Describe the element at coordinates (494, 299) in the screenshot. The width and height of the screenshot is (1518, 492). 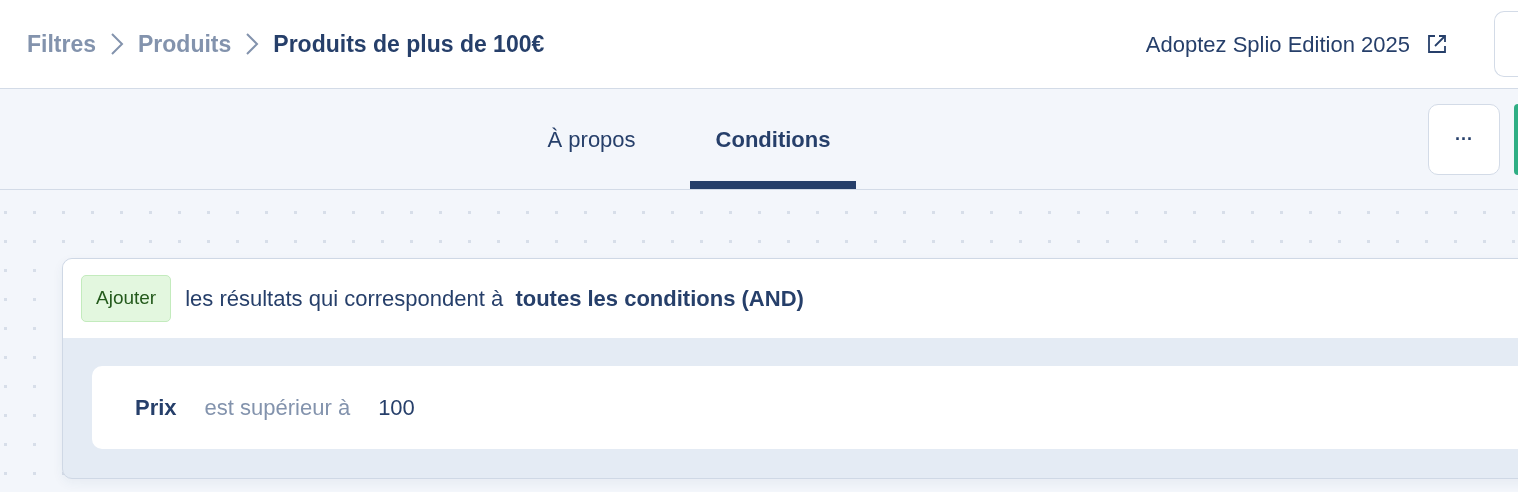
I see `group-description: les résultats qui correspondent à toutes les conditions (AND)` at that location.